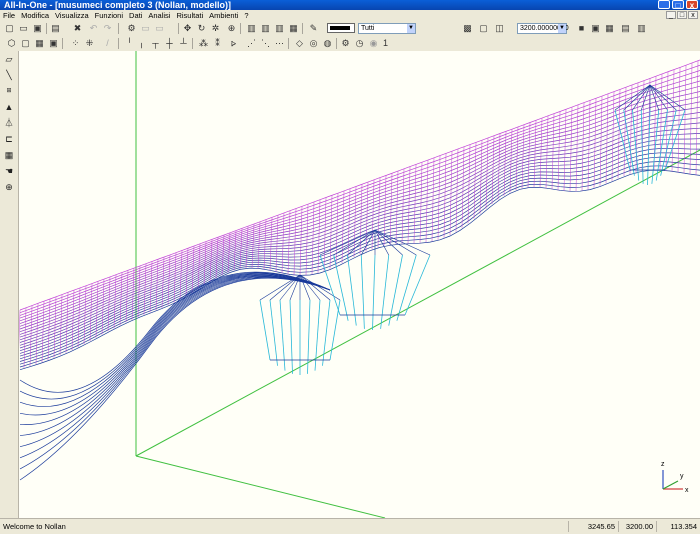 This screenshot has height=534, width=700. What do you see at coordinates (25, 43) in the screenshot?
I see `cube-icon: ▢` at bounding box center [25, 43].